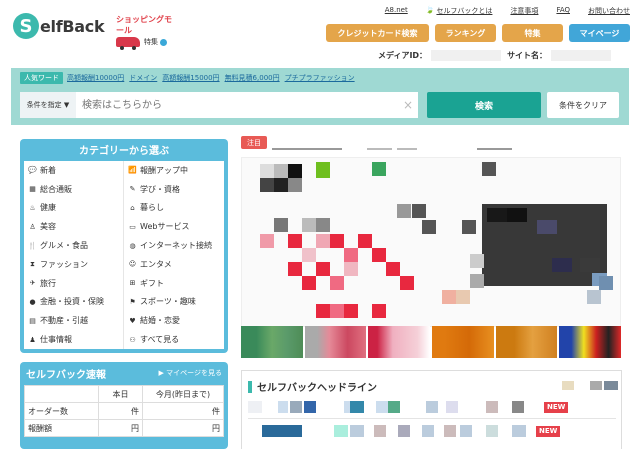 This screenshot has width=640, height=449. Describe the element at coordinates (64, 321) in the screenshot. I see `category-label: 不動産・引越` at that location.